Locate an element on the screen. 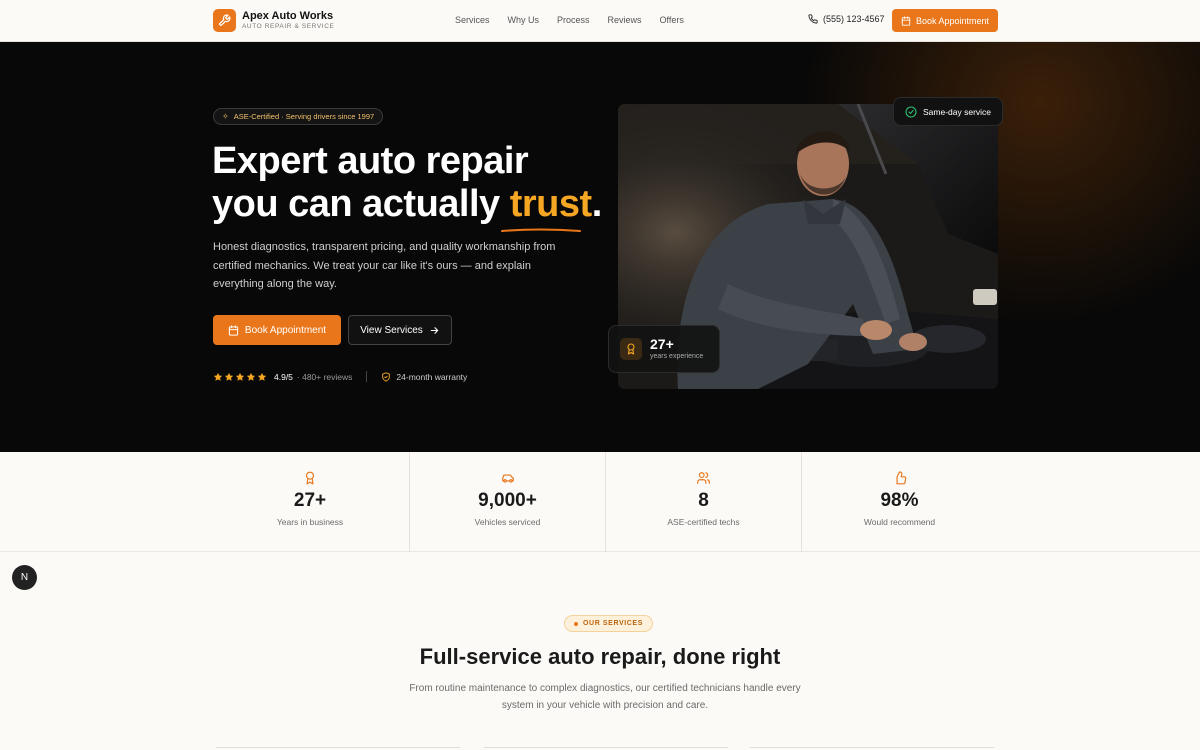 The width and height of the screenshot is (1200, 750). stat-value: 8 is located at coordinates (703, 500).